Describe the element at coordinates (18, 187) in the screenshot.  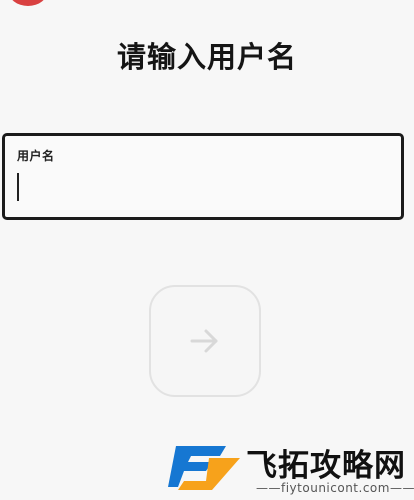
I see `text-caret` at that location.